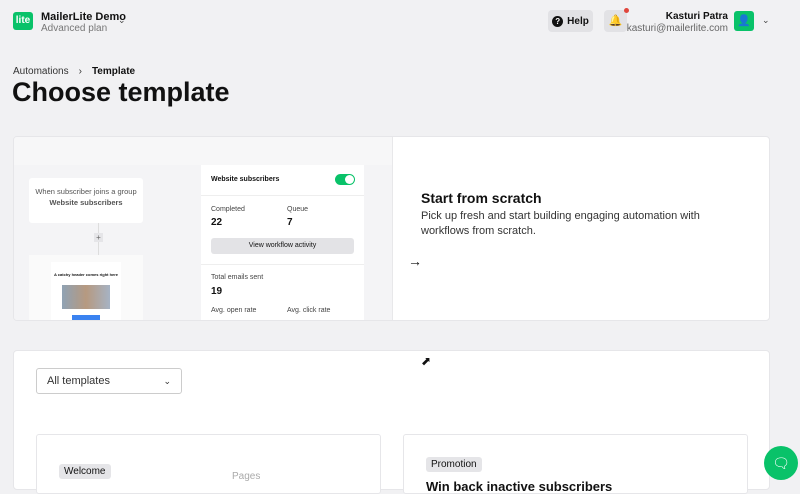 This screenshot has width=800, height=494. Describe the element at coordinates (217, 291) in the screenshot. I see `total-sent-value: 19` at that location.